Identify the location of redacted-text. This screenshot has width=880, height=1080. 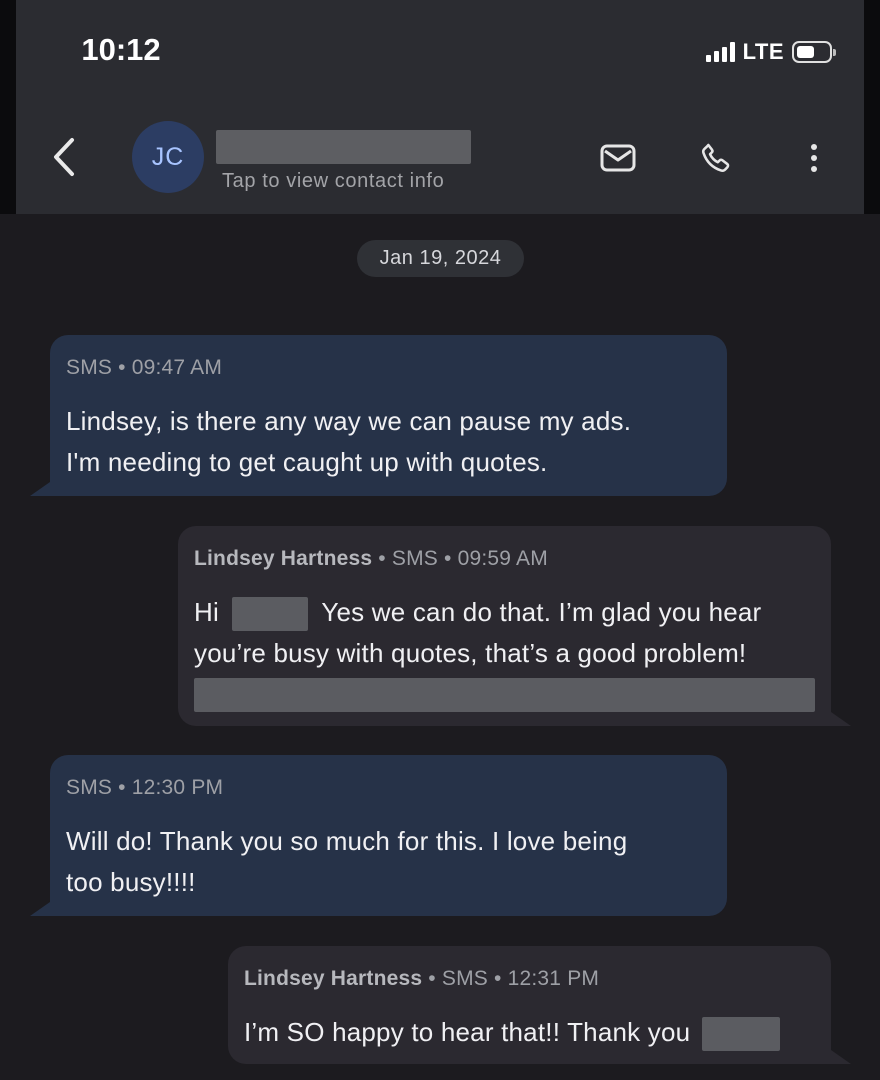
(504, 695).